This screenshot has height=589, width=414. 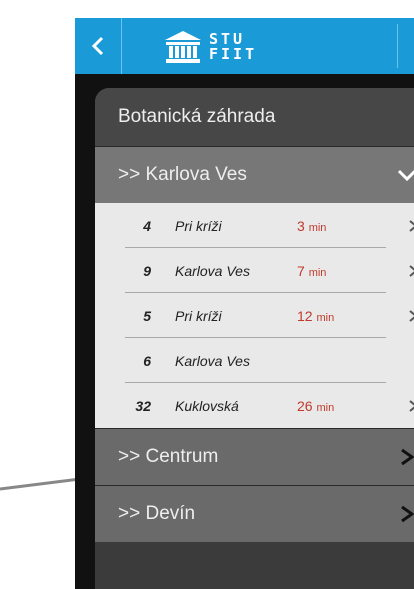 I want to click on chevron-down-icon, so click(x=405, y=175).